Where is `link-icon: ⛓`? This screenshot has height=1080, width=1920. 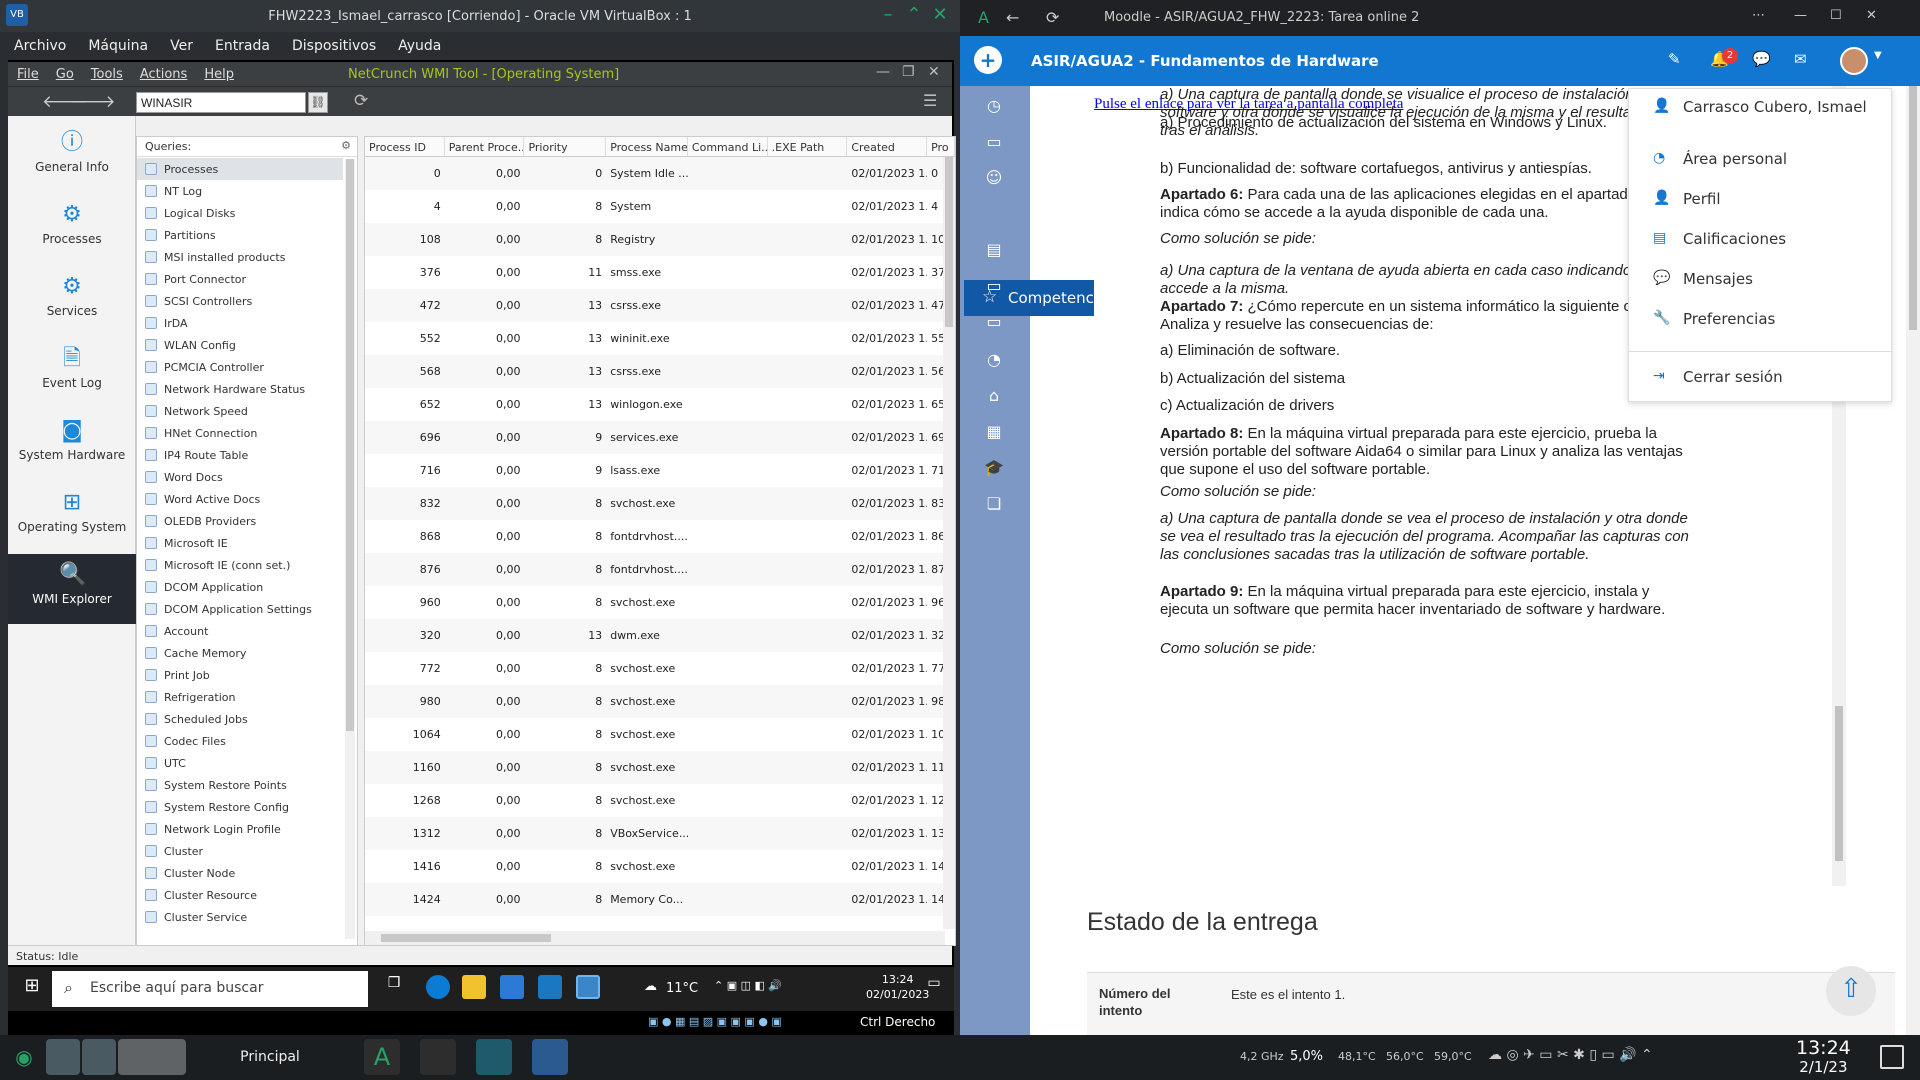 link-icon: ⛓ is located at coordinates (318, 102).